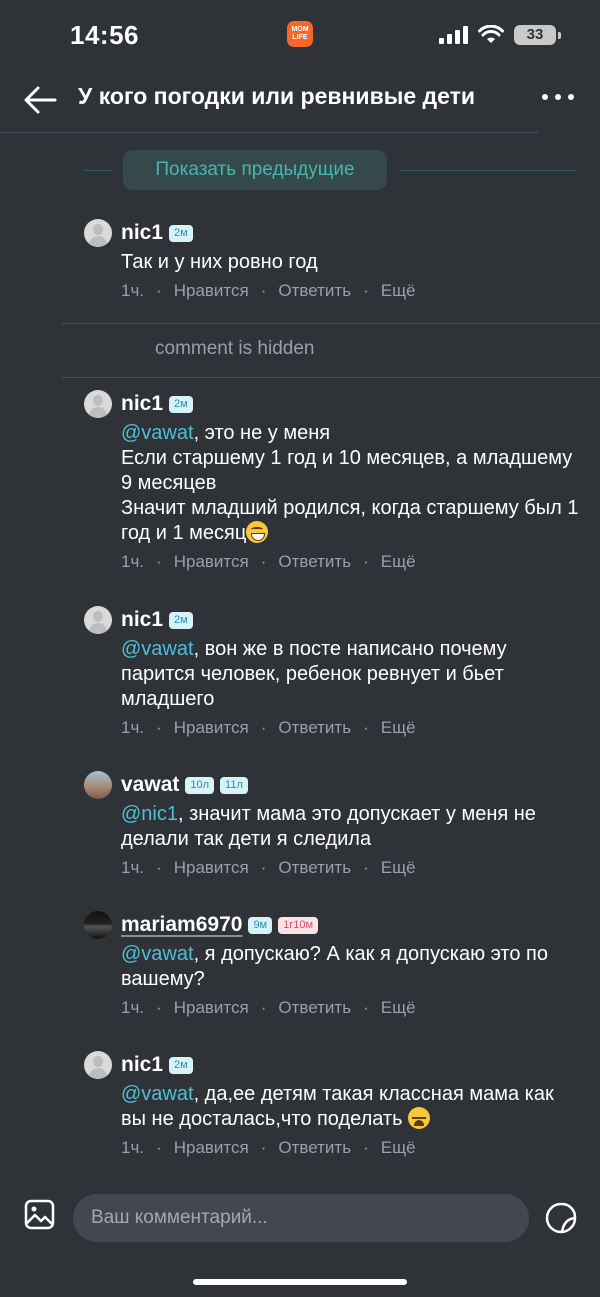  Describe the element at coordinates (300, 102) in the screenshot. I see `header: У кого погодки или ревнивые дети` at that location.